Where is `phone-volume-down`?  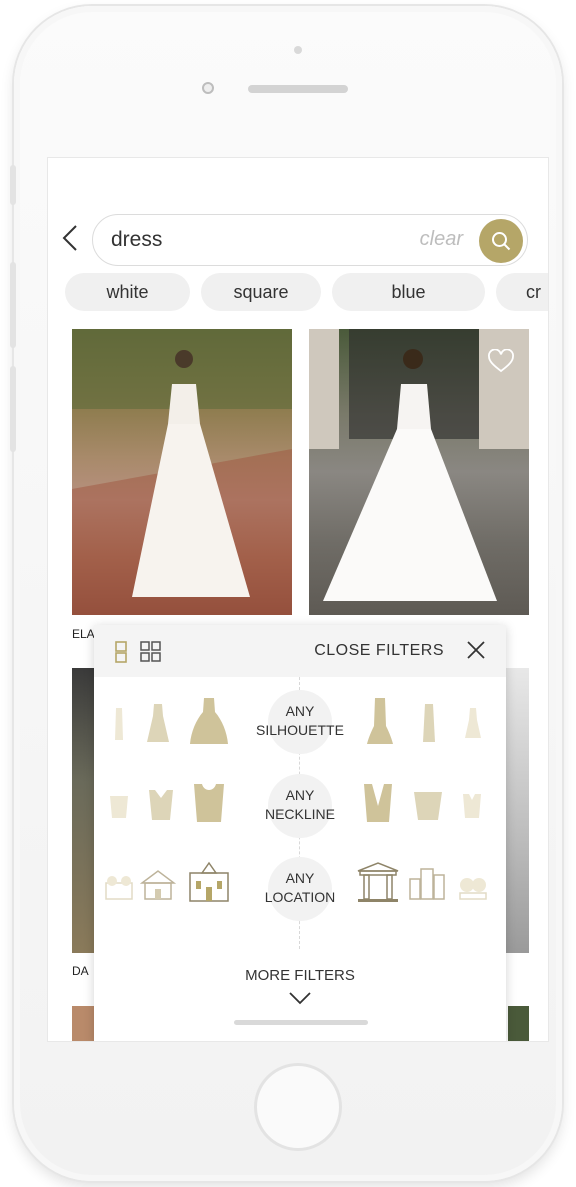
phone-volume-down is located at coordinates (13, 409).